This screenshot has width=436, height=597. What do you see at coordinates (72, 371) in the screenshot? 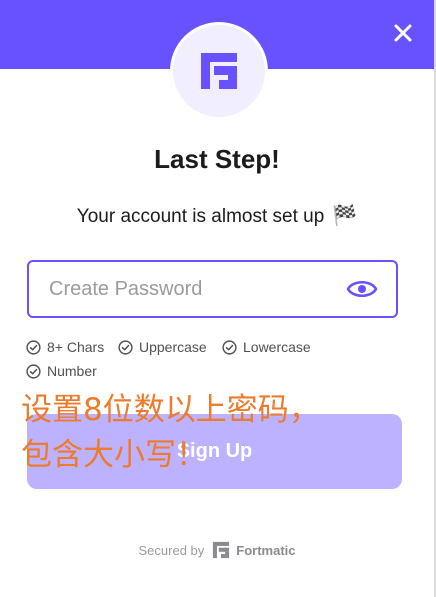
I see `requirement-label: Number` at bounding box center [72, 371].